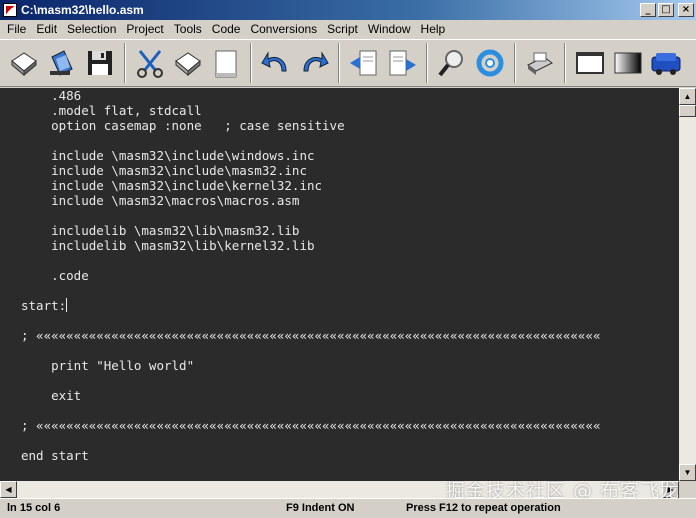 The width and height of the screenshot is (696, 518). I want to click on menu-edit: Edit, so click(46, 29).